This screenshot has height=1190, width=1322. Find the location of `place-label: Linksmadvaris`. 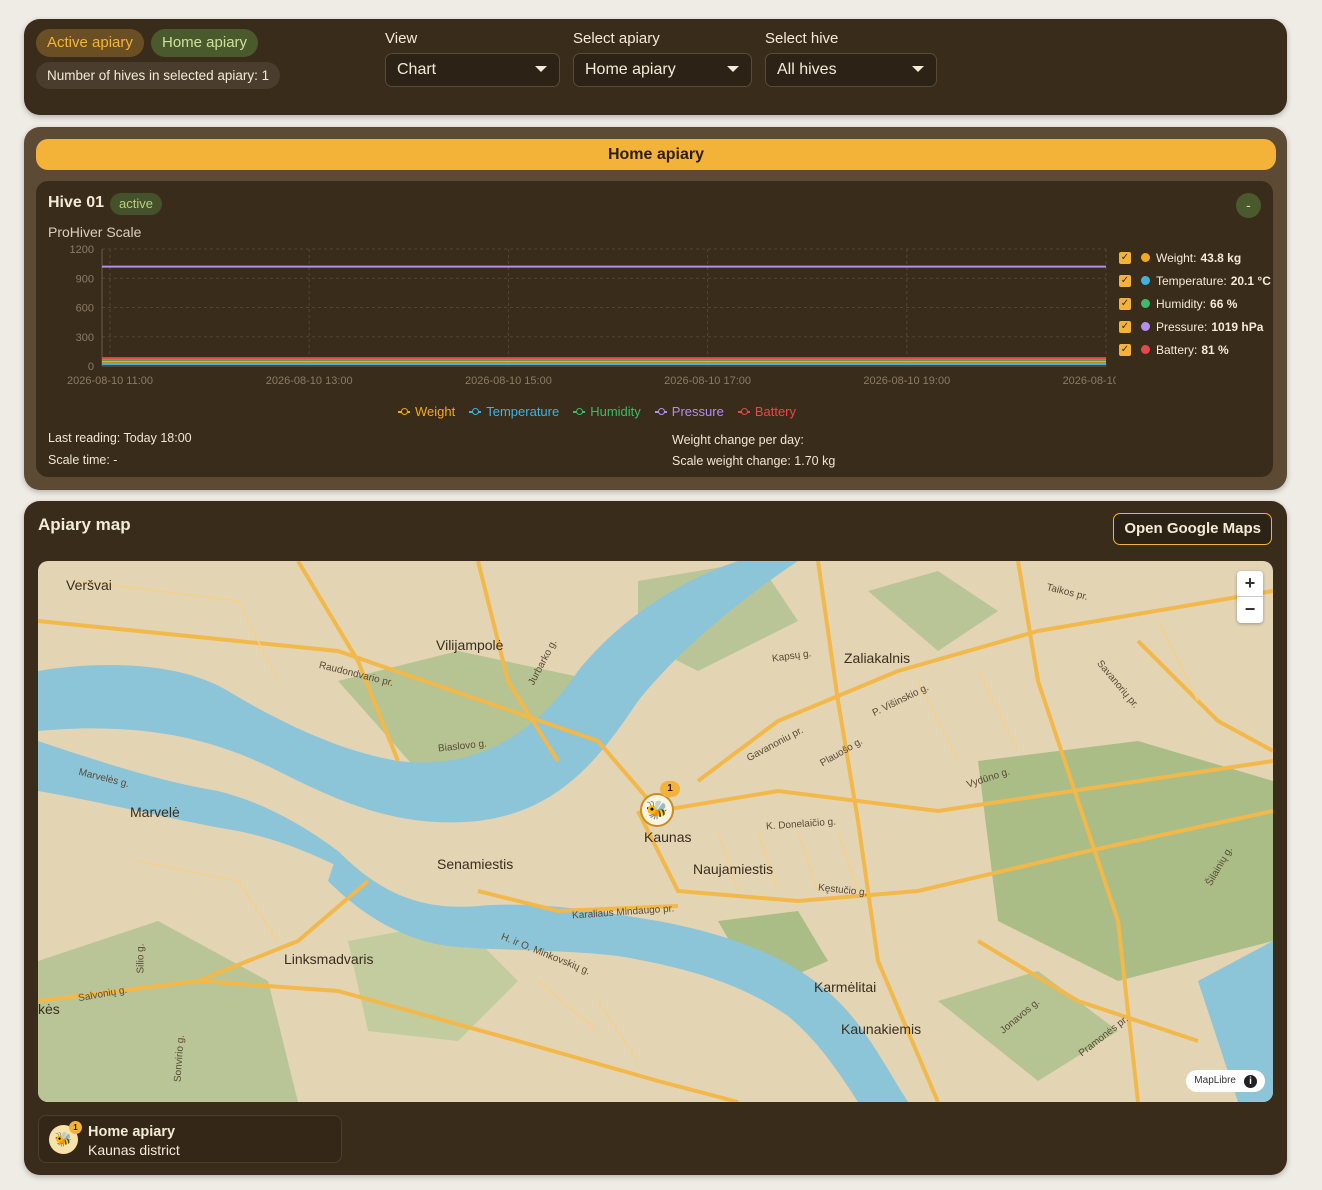

place-label: Linksmadvaris is located at coordinates (329, 959).